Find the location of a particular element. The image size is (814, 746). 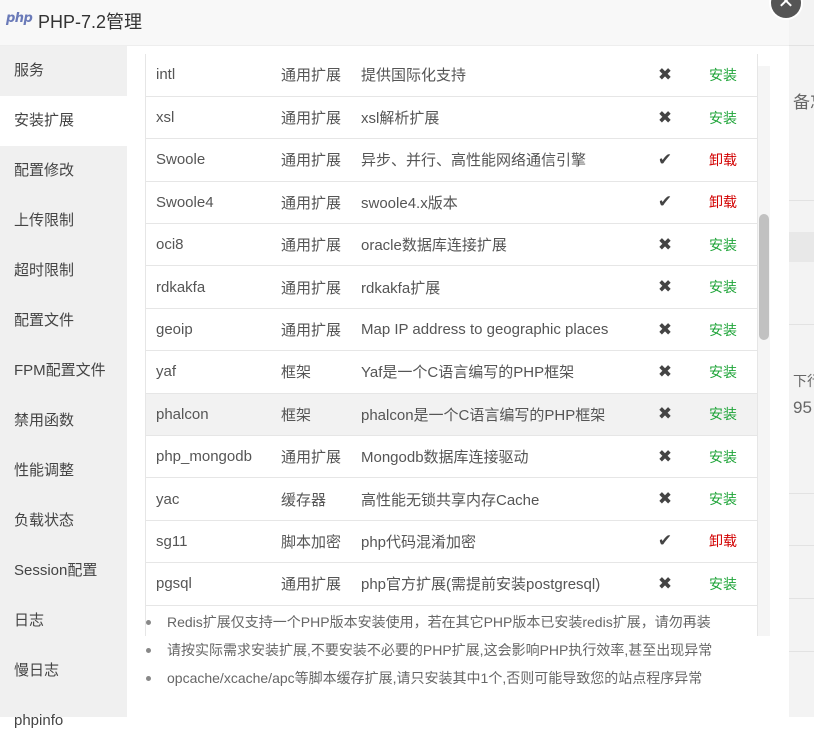

extension-name: oci8 is located at coordinates (208, 245).